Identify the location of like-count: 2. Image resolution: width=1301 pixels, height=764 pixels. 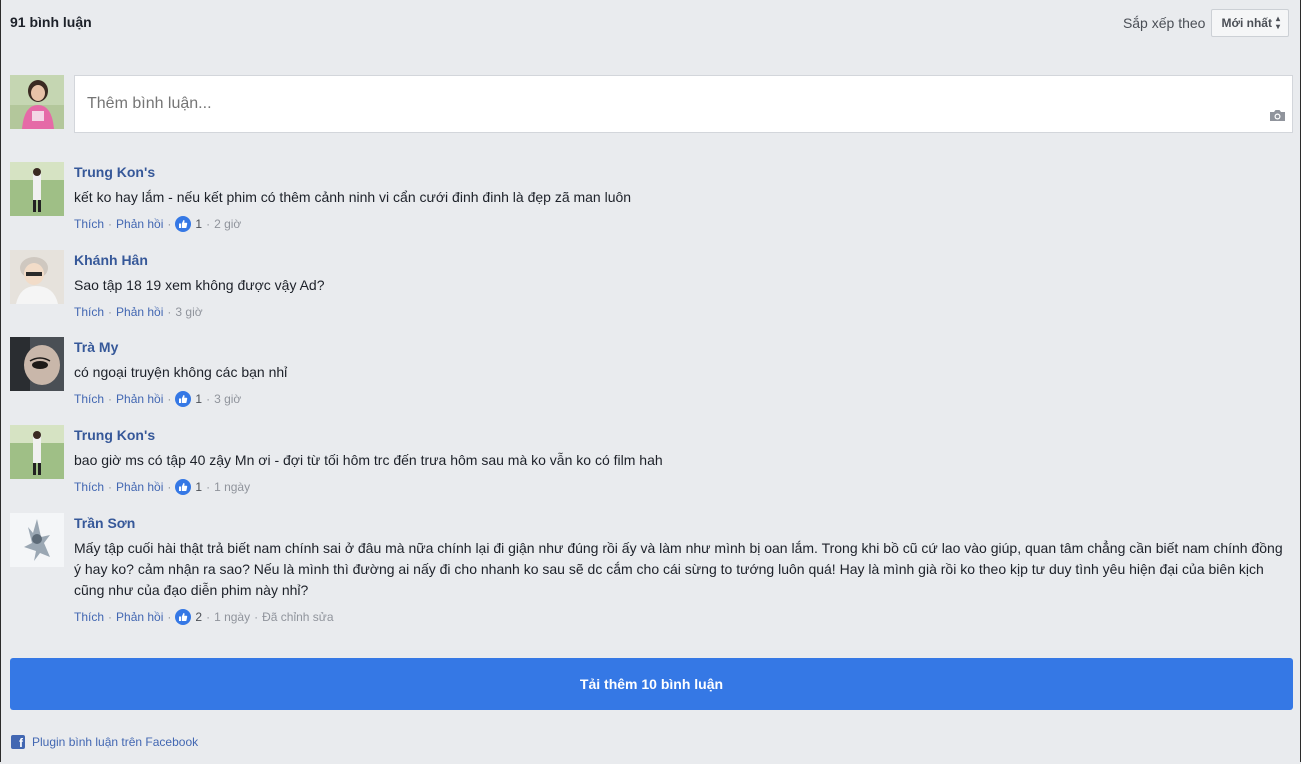
(199, 617).